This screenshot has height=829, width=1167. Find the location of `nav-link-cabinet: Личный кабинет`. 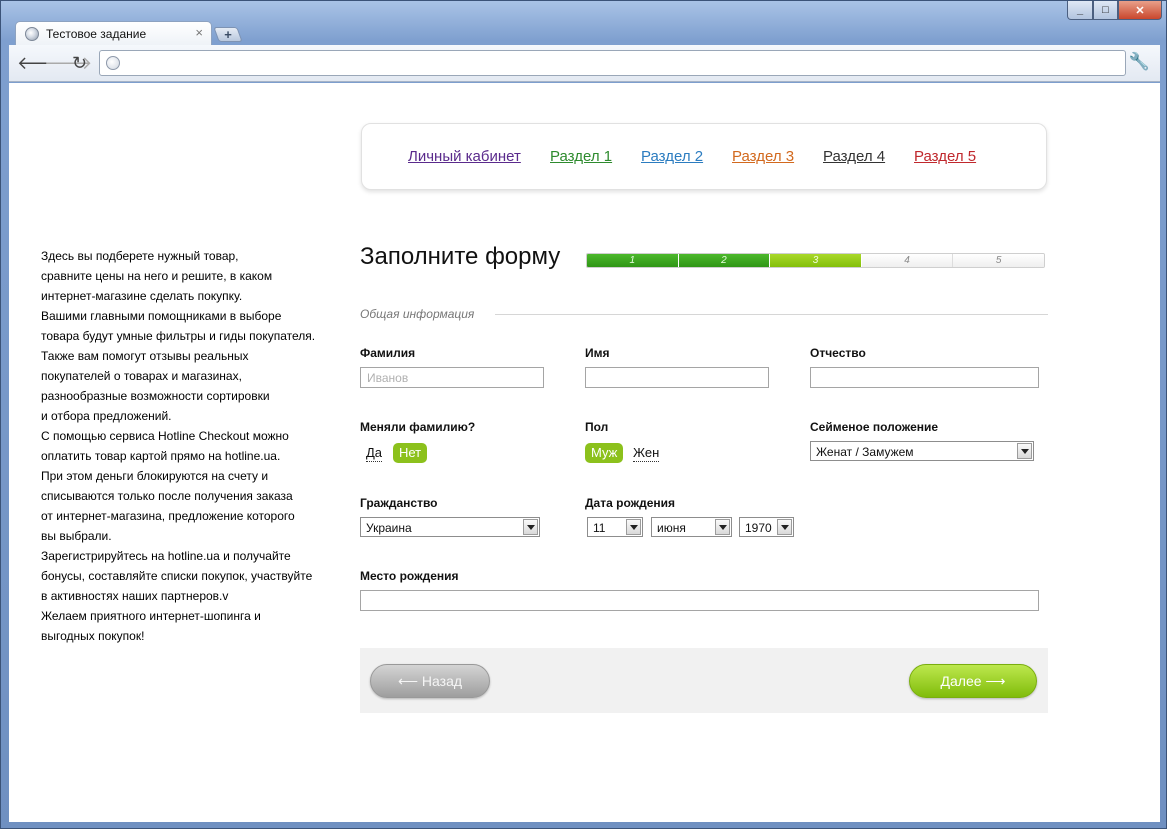

nav-link-cabinet: Личный кабинет is located at coordinates (464, 156).